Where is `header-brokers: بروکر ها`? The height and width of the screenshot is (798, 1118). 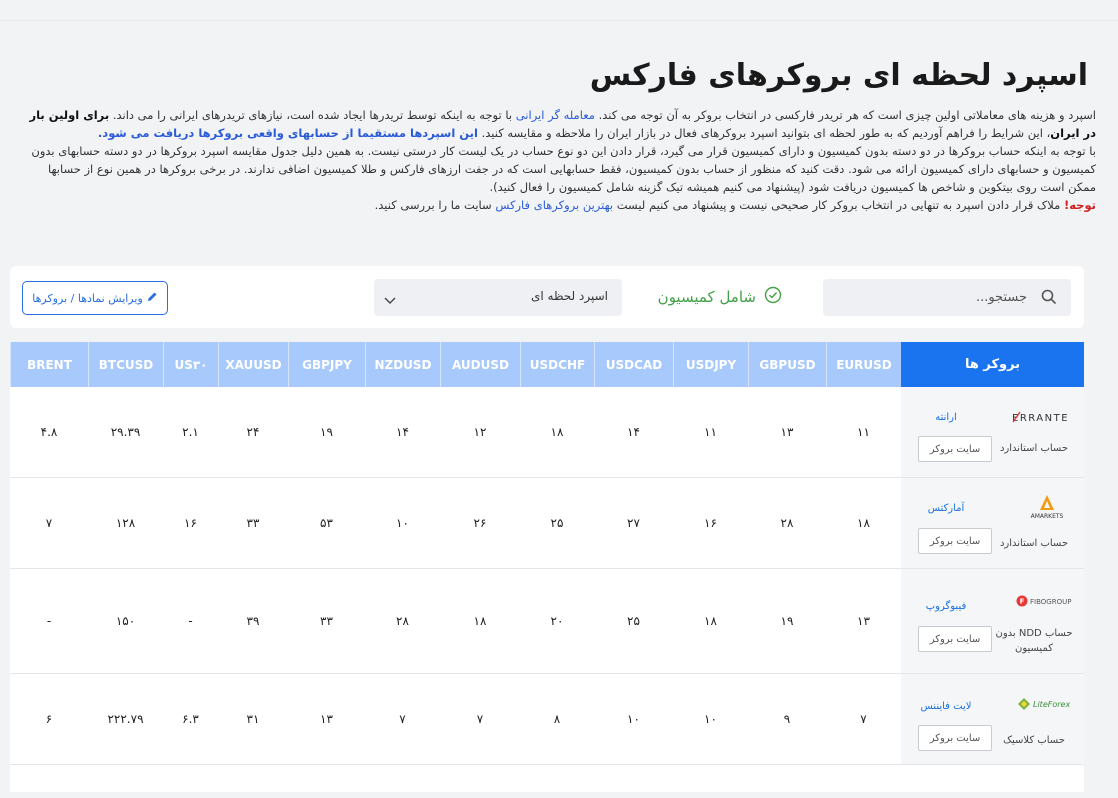 header-brokers: بروکر ها is located at coordinates (992, 364).